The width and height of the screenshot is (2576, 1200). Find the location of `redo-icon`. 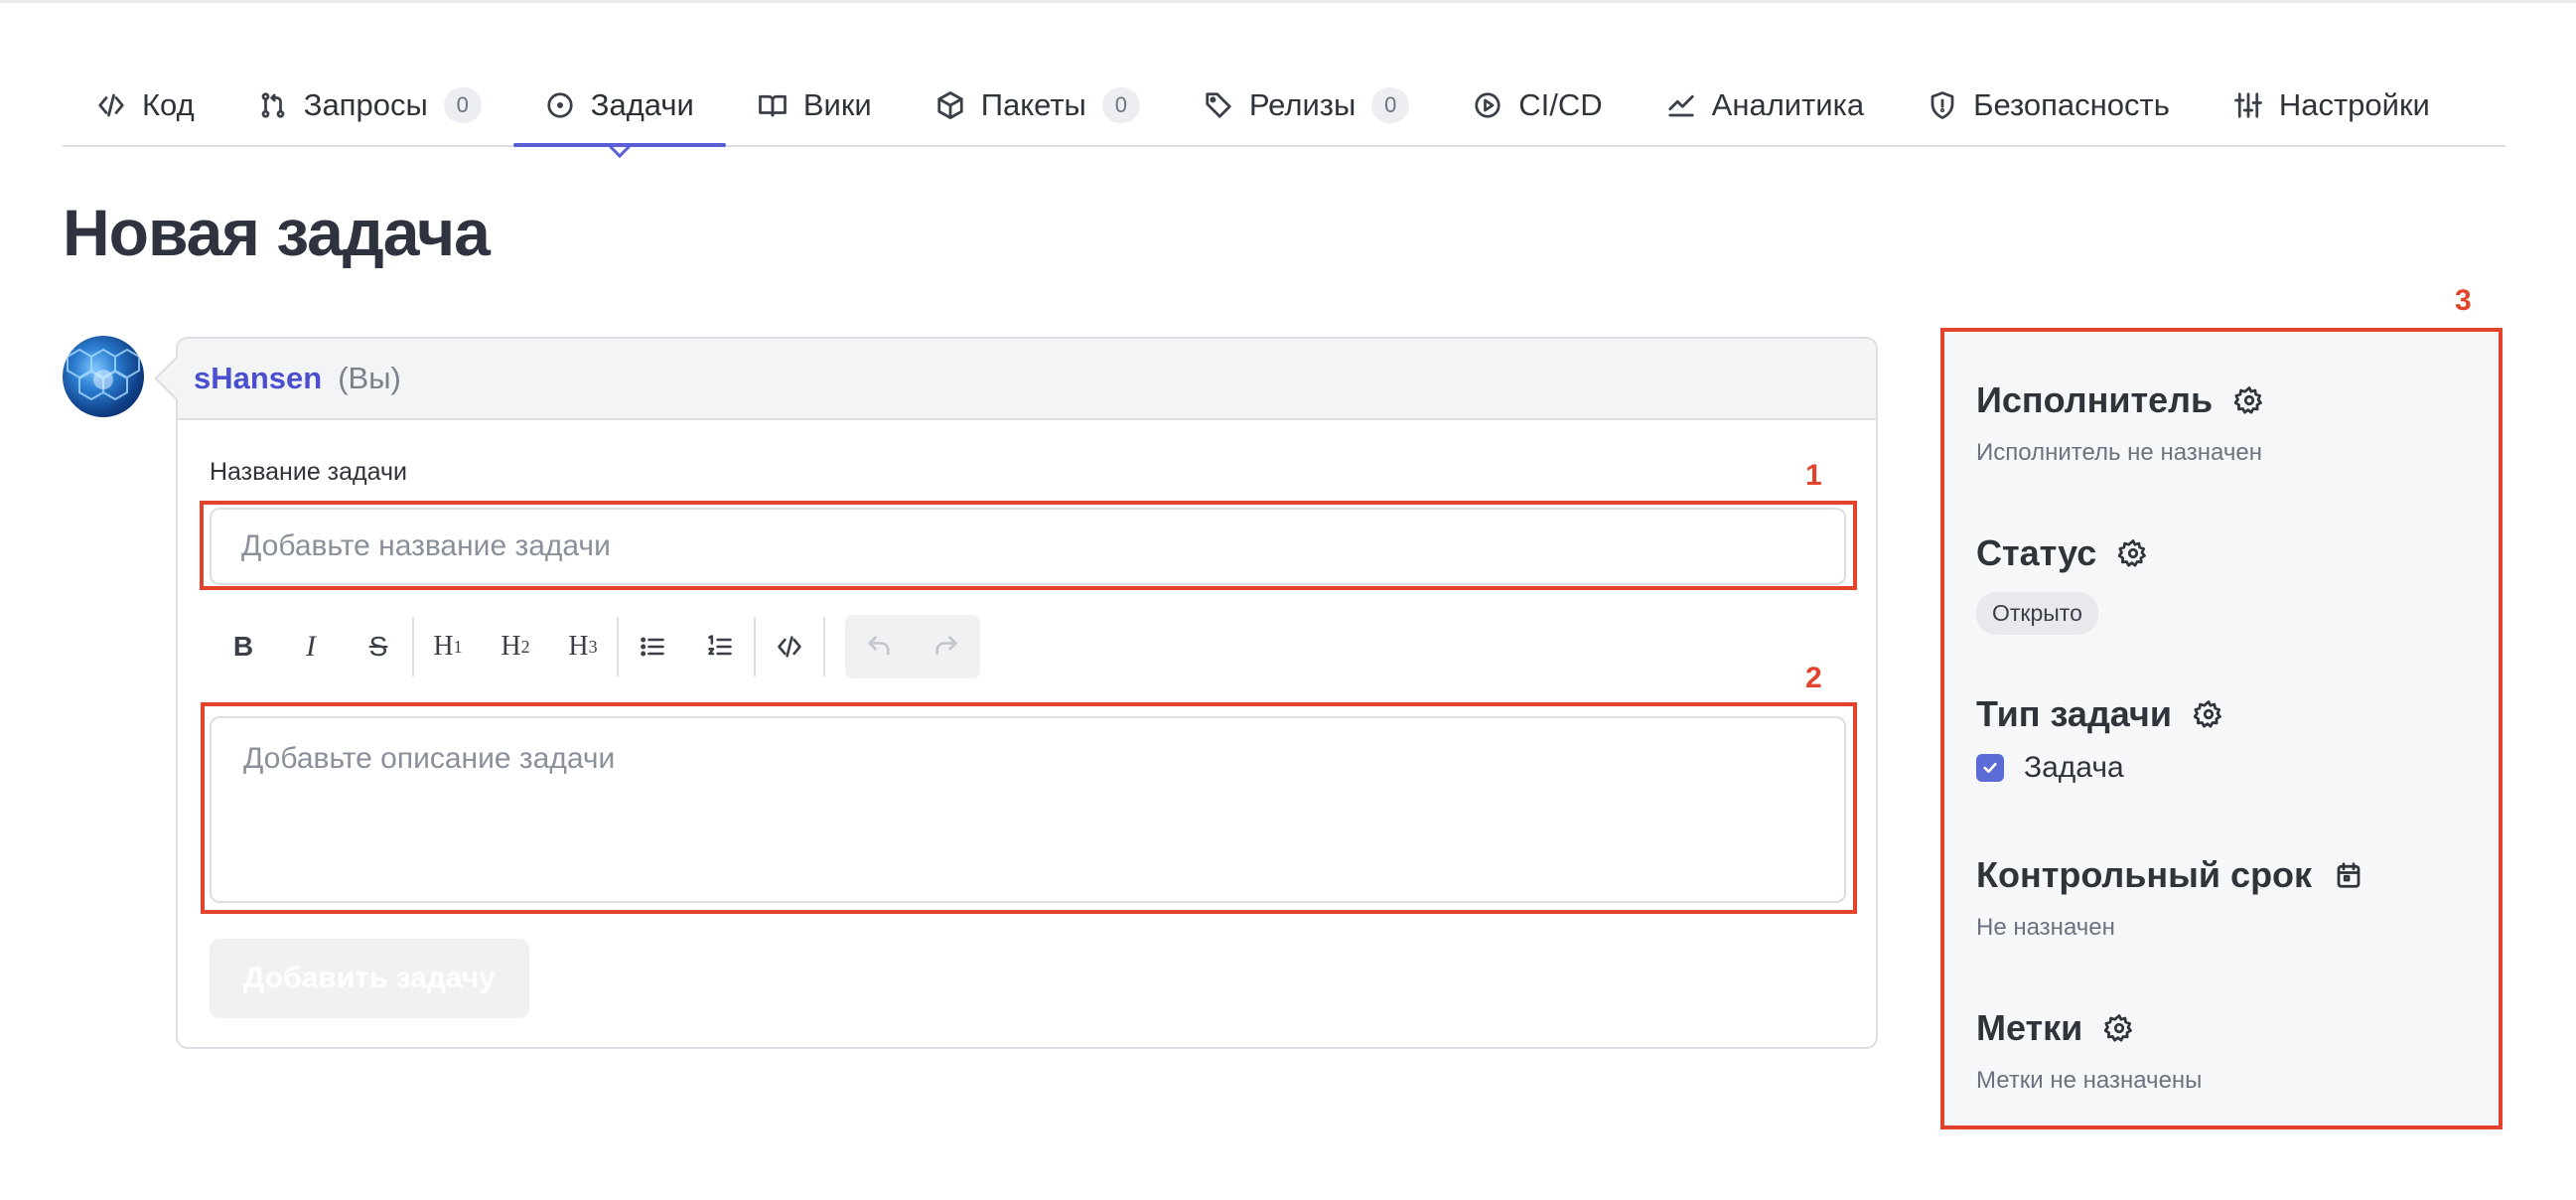

redo-icon is located at coordinates (946, 646).